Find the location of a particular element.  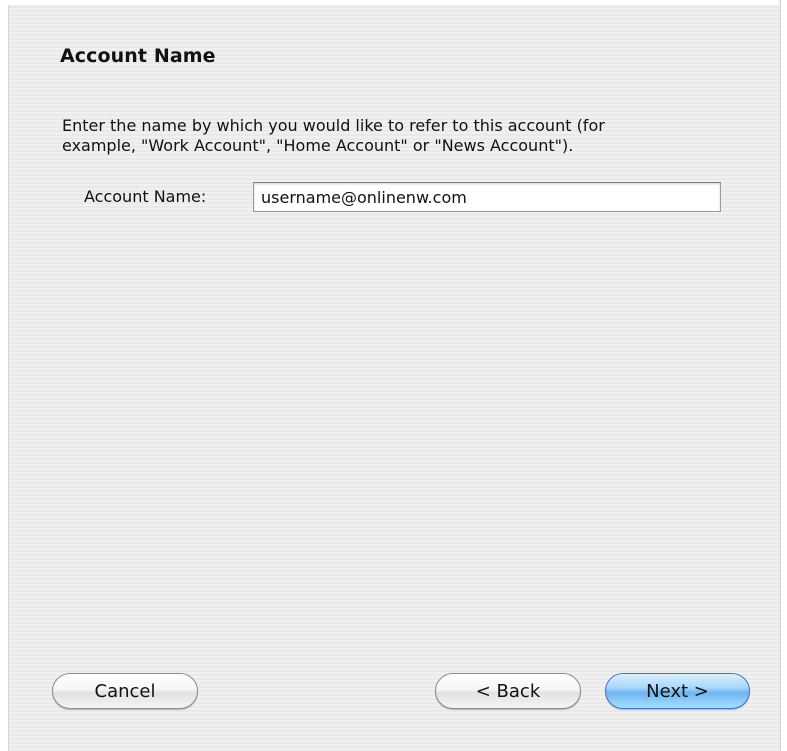

top-edge is located at coordinates (393, 2).